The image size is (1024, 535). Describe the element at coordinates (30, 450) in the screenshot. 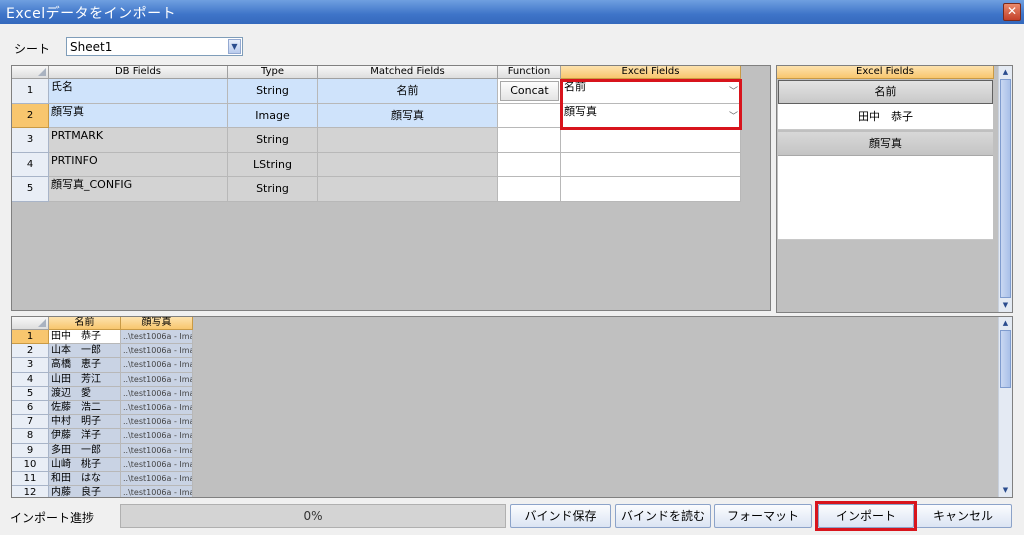

I see `preview-row-number: 9` at that location.